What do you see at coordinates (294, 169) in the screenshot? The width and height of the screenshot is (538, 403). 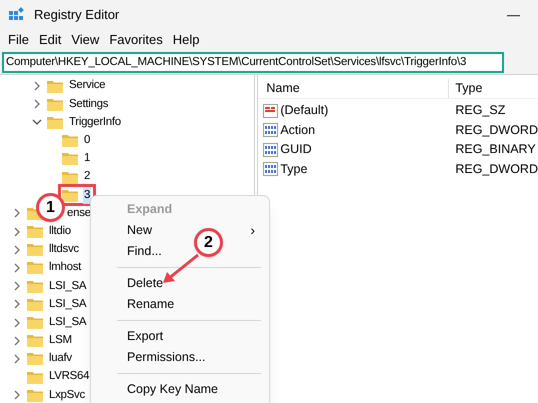 I see `value-name: Type` at bounding box center [294, 169].